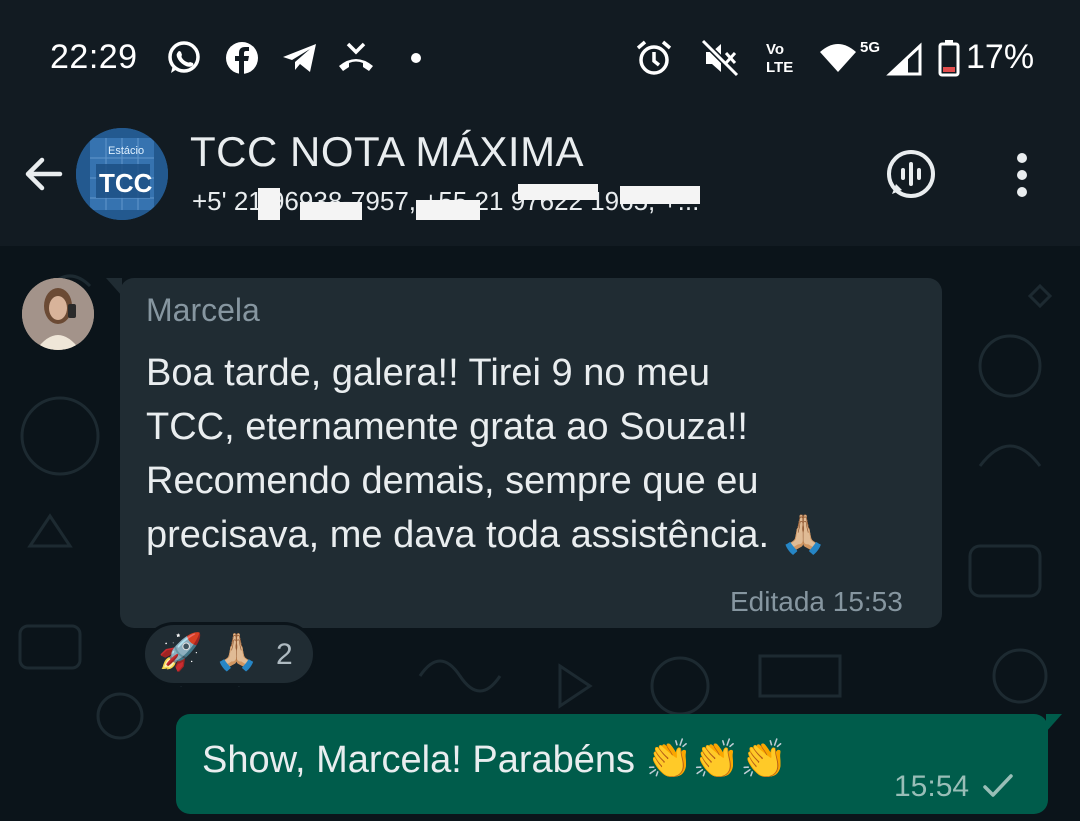 The width and height of the screenshot is (1080, 821). What do you see at coordinates (184, 57) in the screenshot?
I see `whatsapp-icon` at bounding box center [184, 57].